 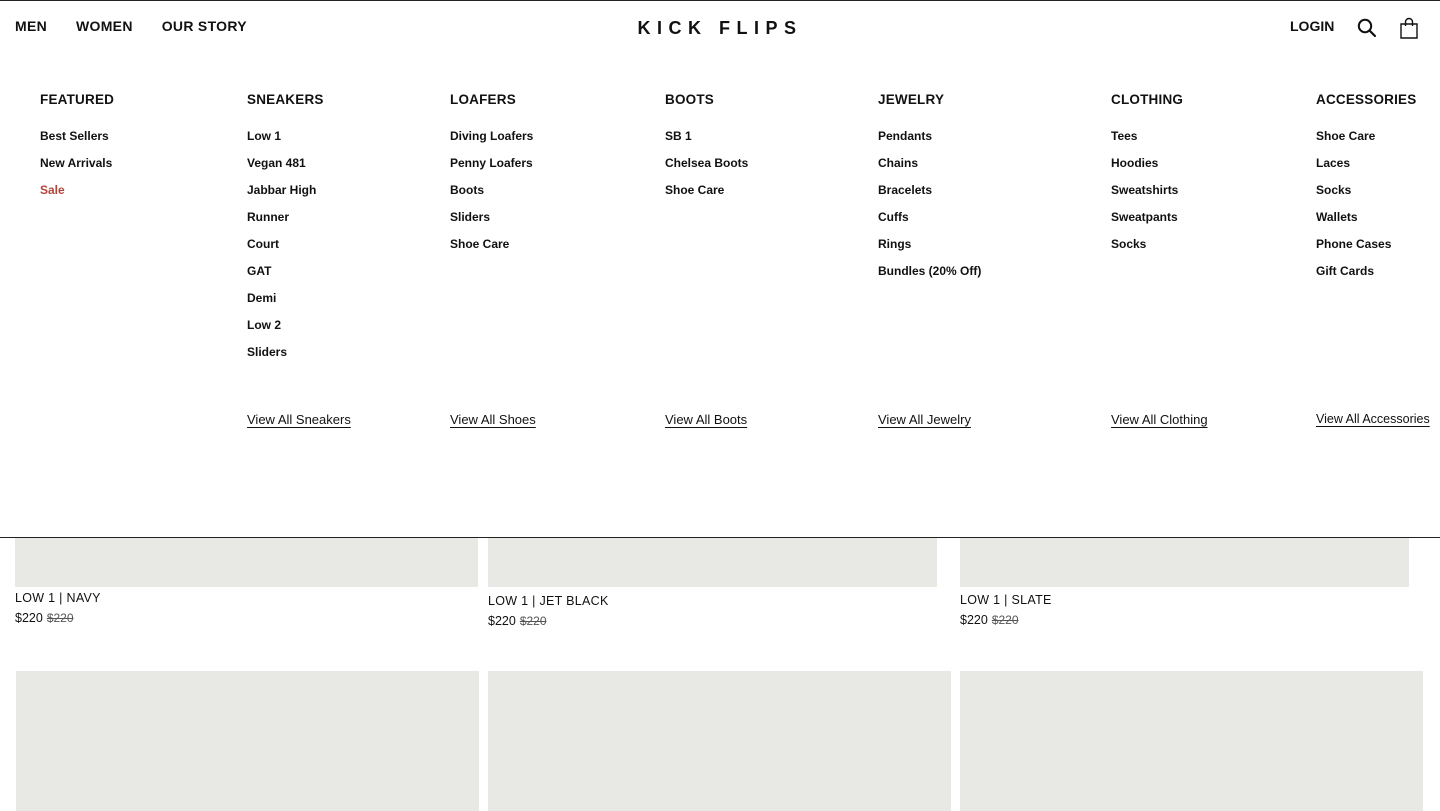 I want to click on menu-heading-jewelry: JEWELRY, so click(x=929, y=99).